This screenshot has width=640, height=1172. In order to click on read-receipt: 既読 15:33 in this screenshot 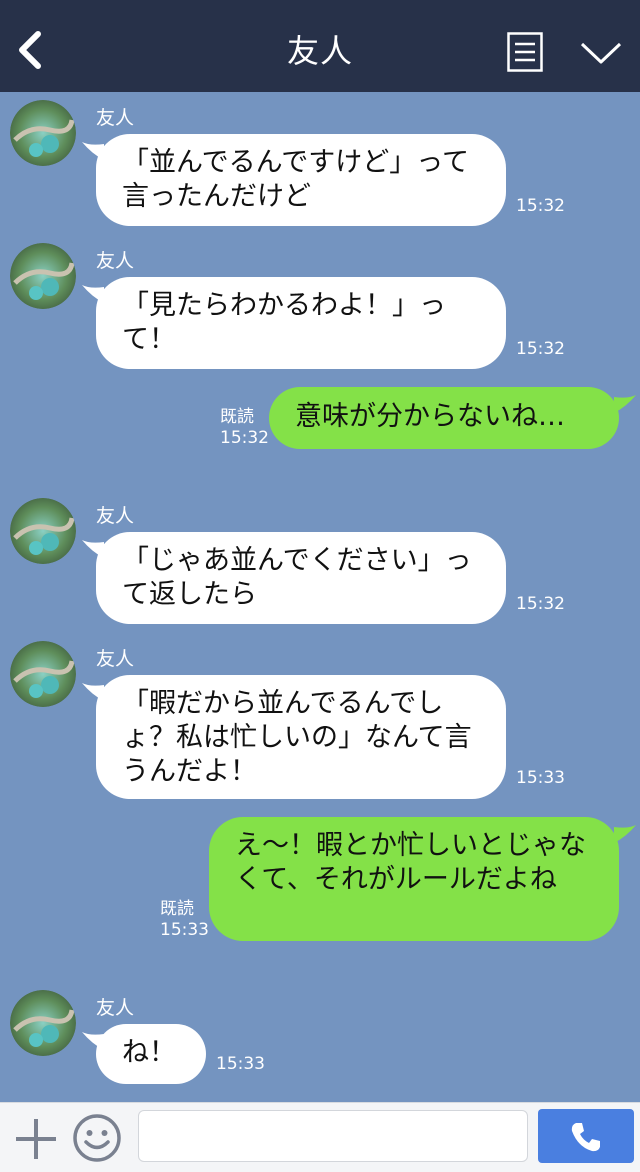, I will do `click(184, 920)`.